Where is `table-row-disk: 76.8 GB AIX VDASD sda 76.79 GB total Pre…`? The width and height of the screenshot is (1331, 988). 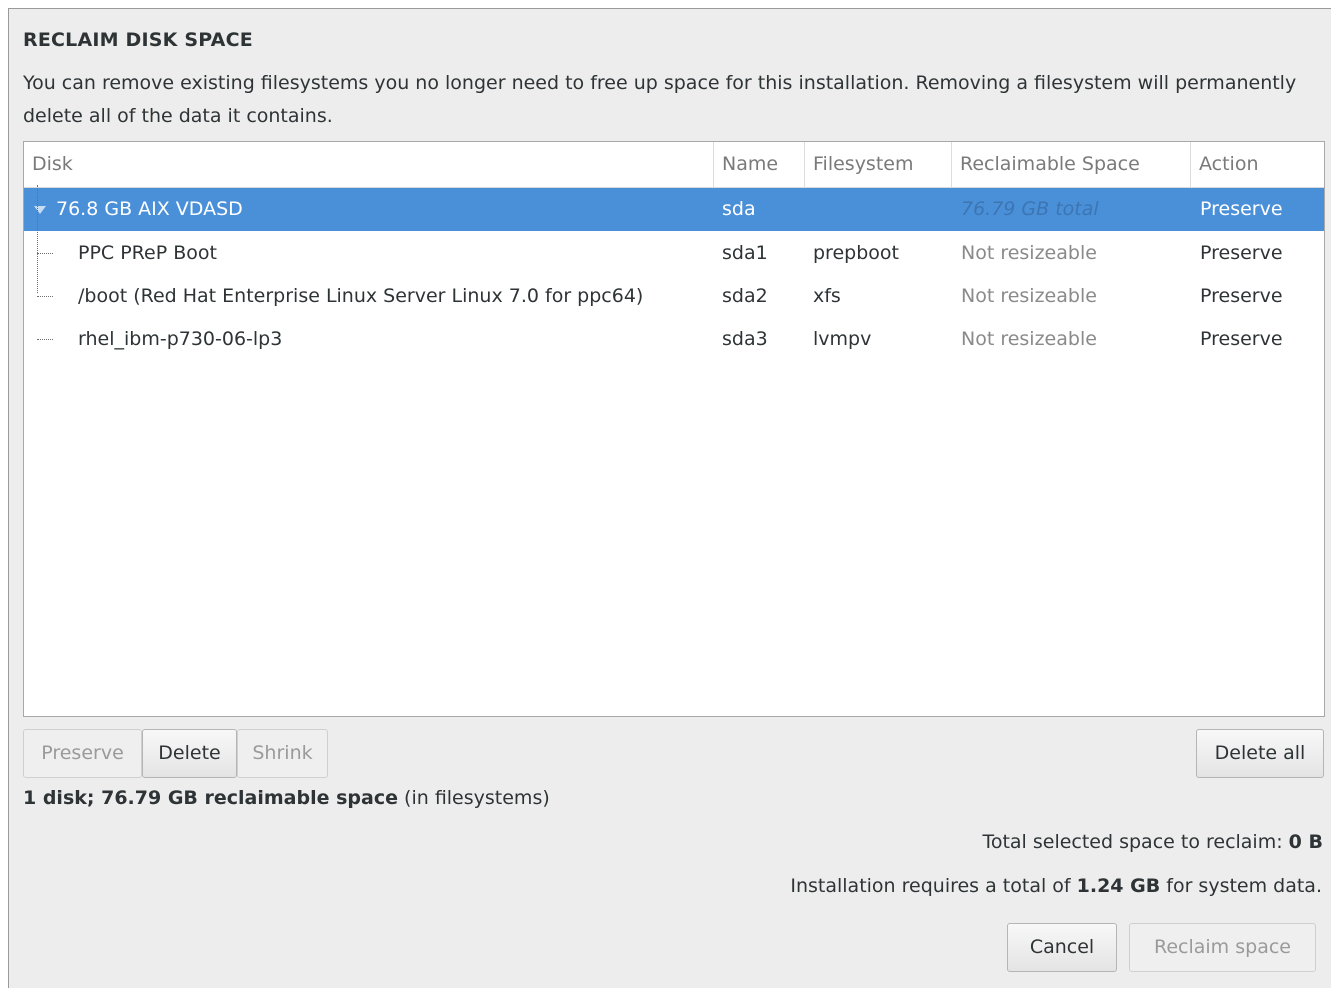 table-row-disk: 76.8 GB AIX VDASD sda 76.79 GB total Pre… is located at coordinates (674, 209).